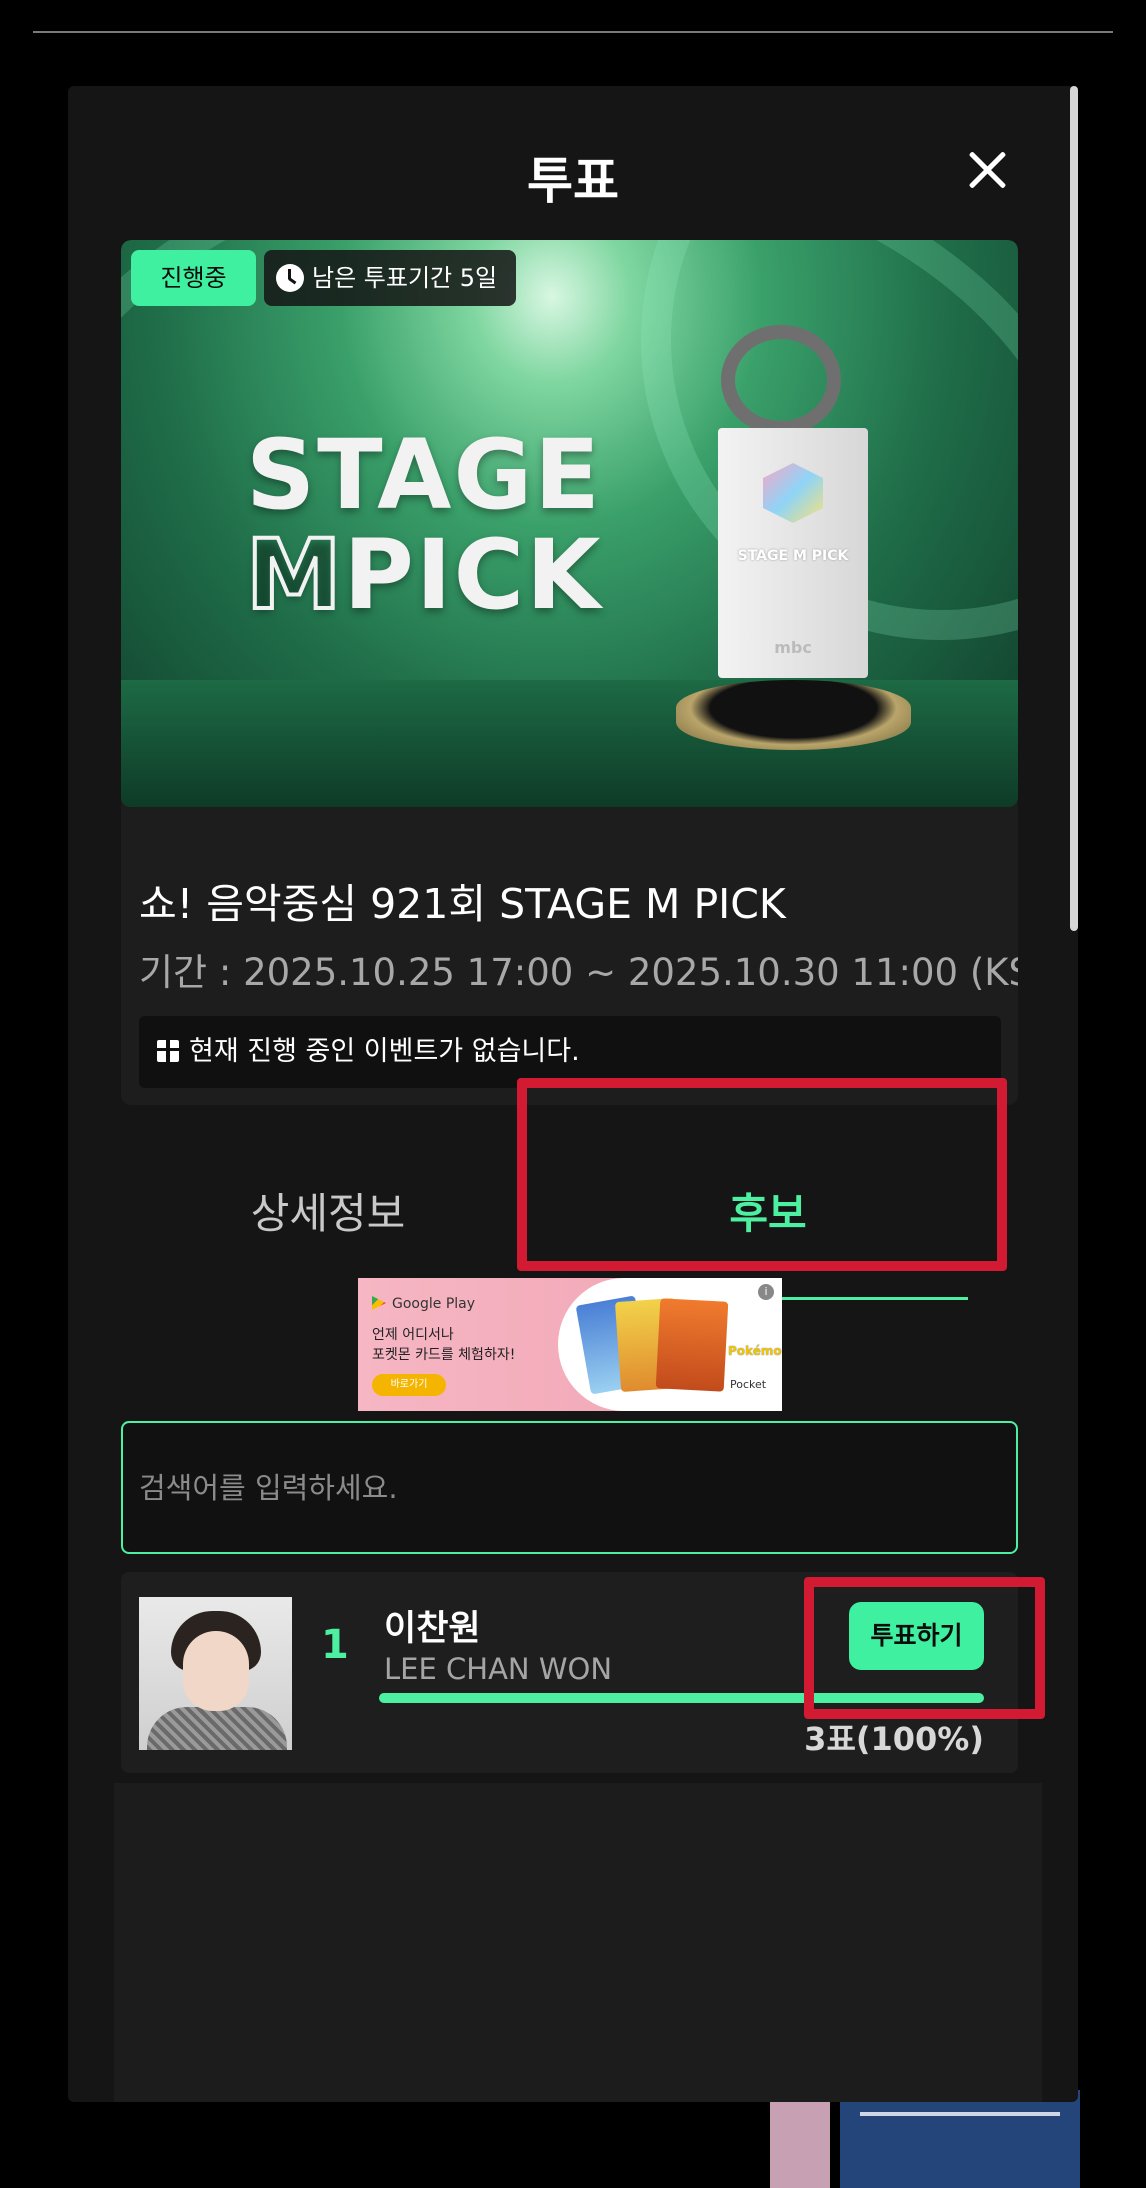  Describe the element at coordinates (432, 1629) in the screenshot. I see `candidate-name: 이찬원` at that location.